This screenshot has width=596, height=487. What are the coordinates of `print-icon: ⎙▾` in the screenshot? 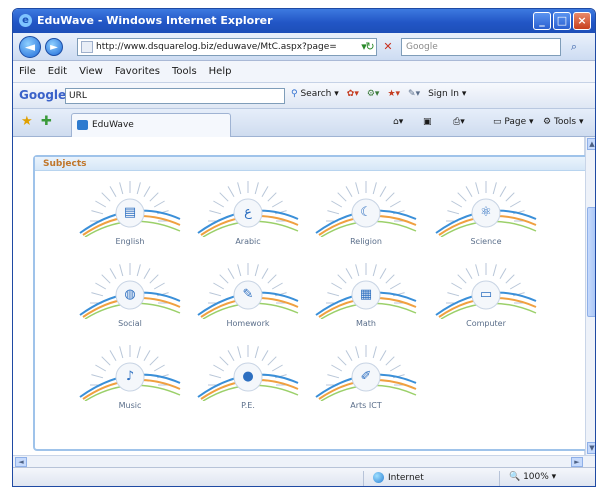 It's located at (459, 122).